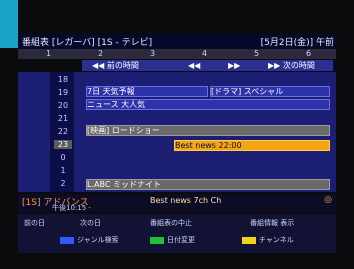 Image resolution: width=354 pixels, height=269 pixels. I want to click on genre-search-label: ジャンル検索, so click(98, 240).